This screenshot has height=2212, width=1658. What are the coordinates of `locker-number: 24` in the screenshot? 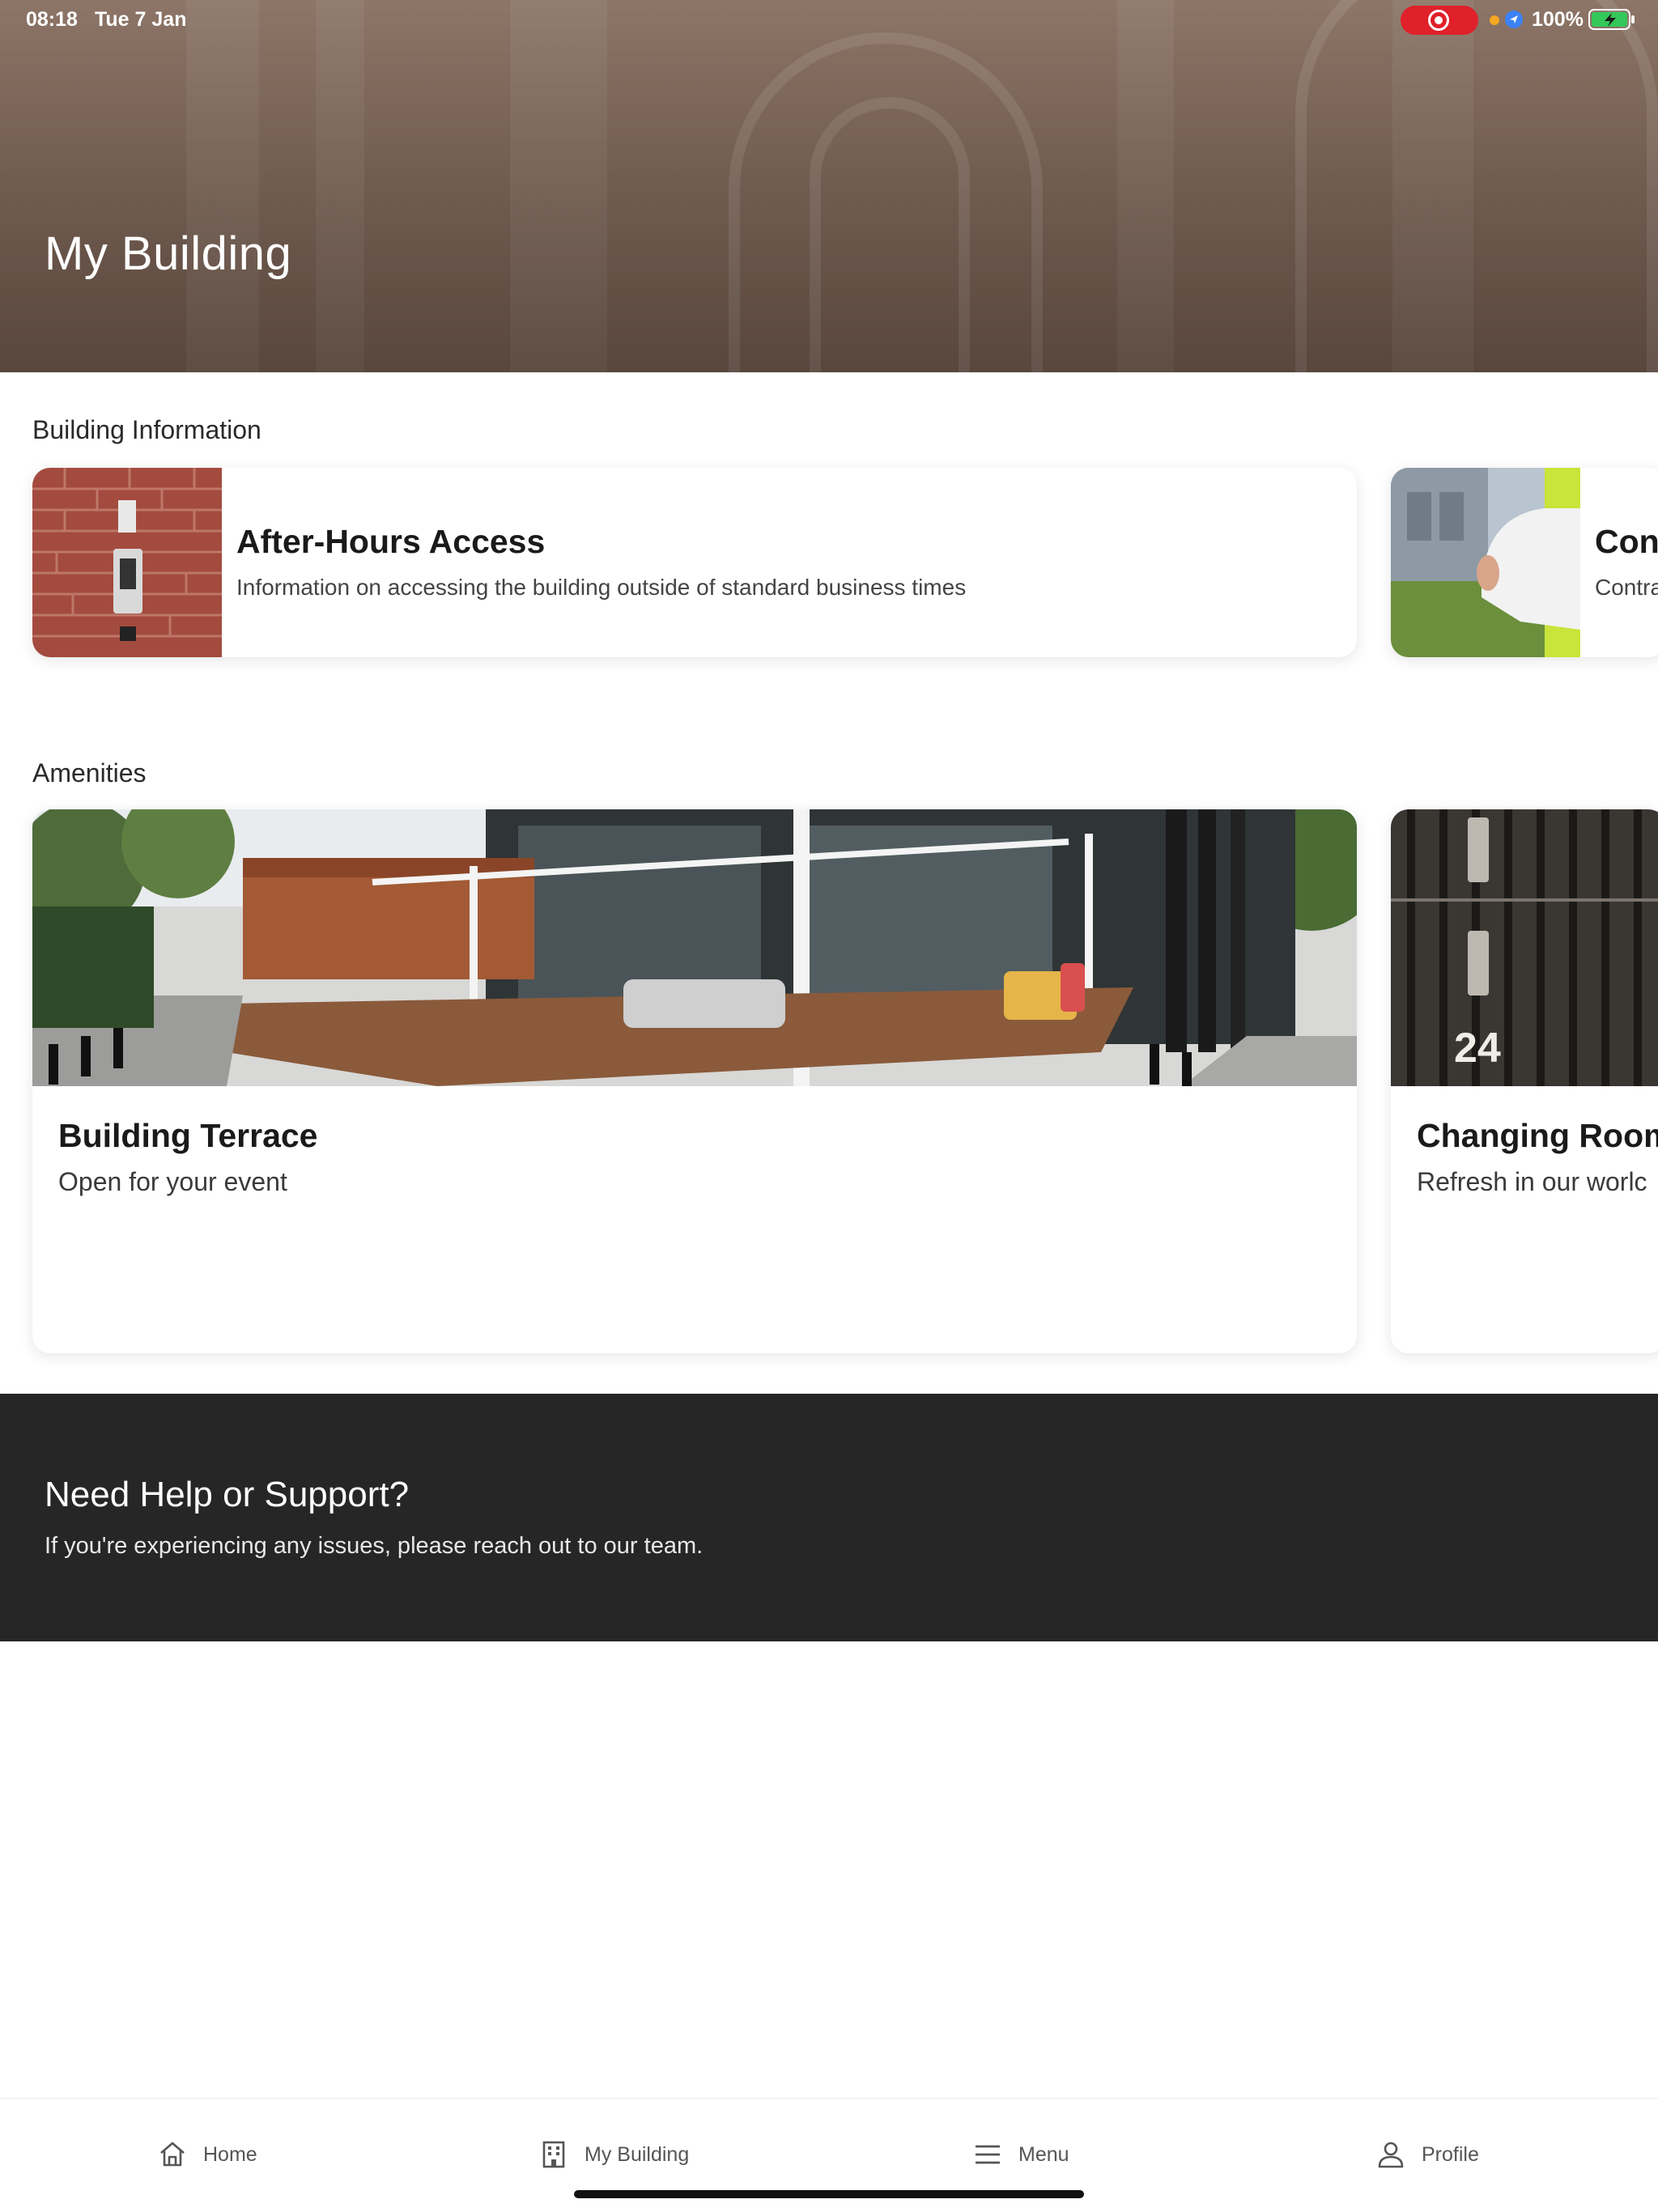 It's located at (1477, 1048).